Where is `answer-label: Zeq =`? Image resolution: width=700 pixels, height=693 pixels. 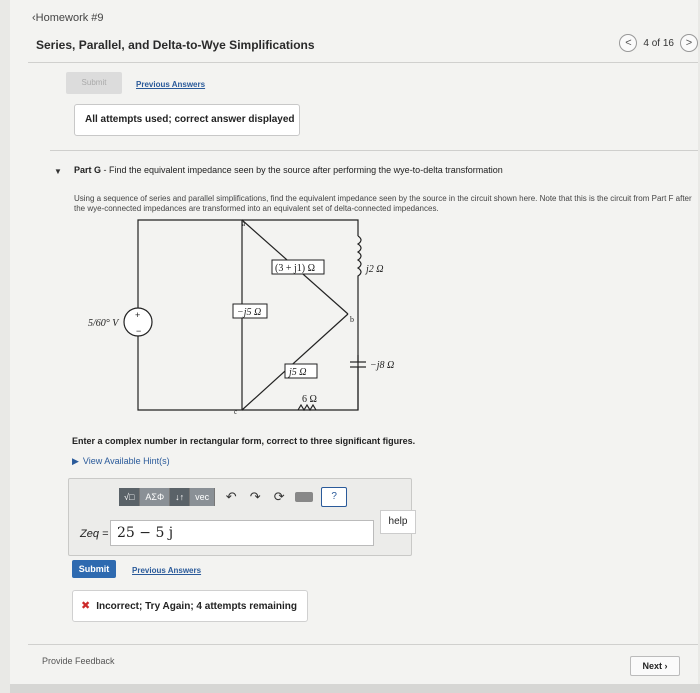
answer-label: Zeq = is located at coordinates (94, 534).